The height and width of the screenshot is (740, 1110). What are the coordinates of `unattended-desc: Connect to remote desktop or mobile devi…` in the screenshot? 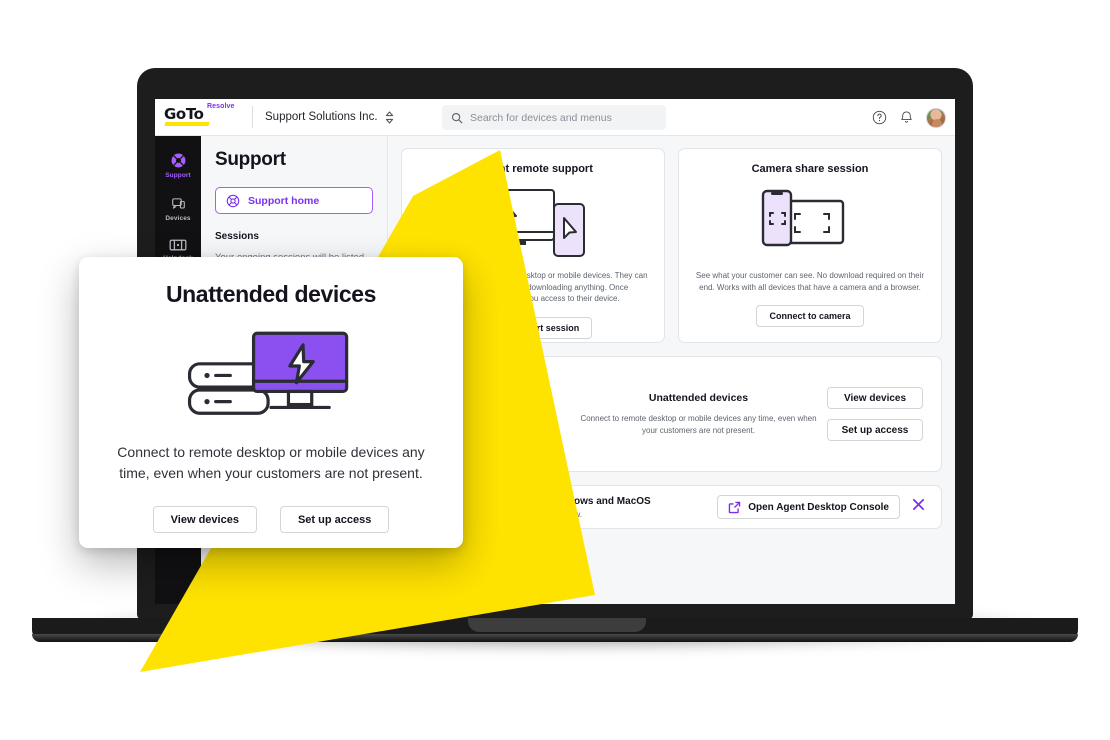 It's located at (698, 424).